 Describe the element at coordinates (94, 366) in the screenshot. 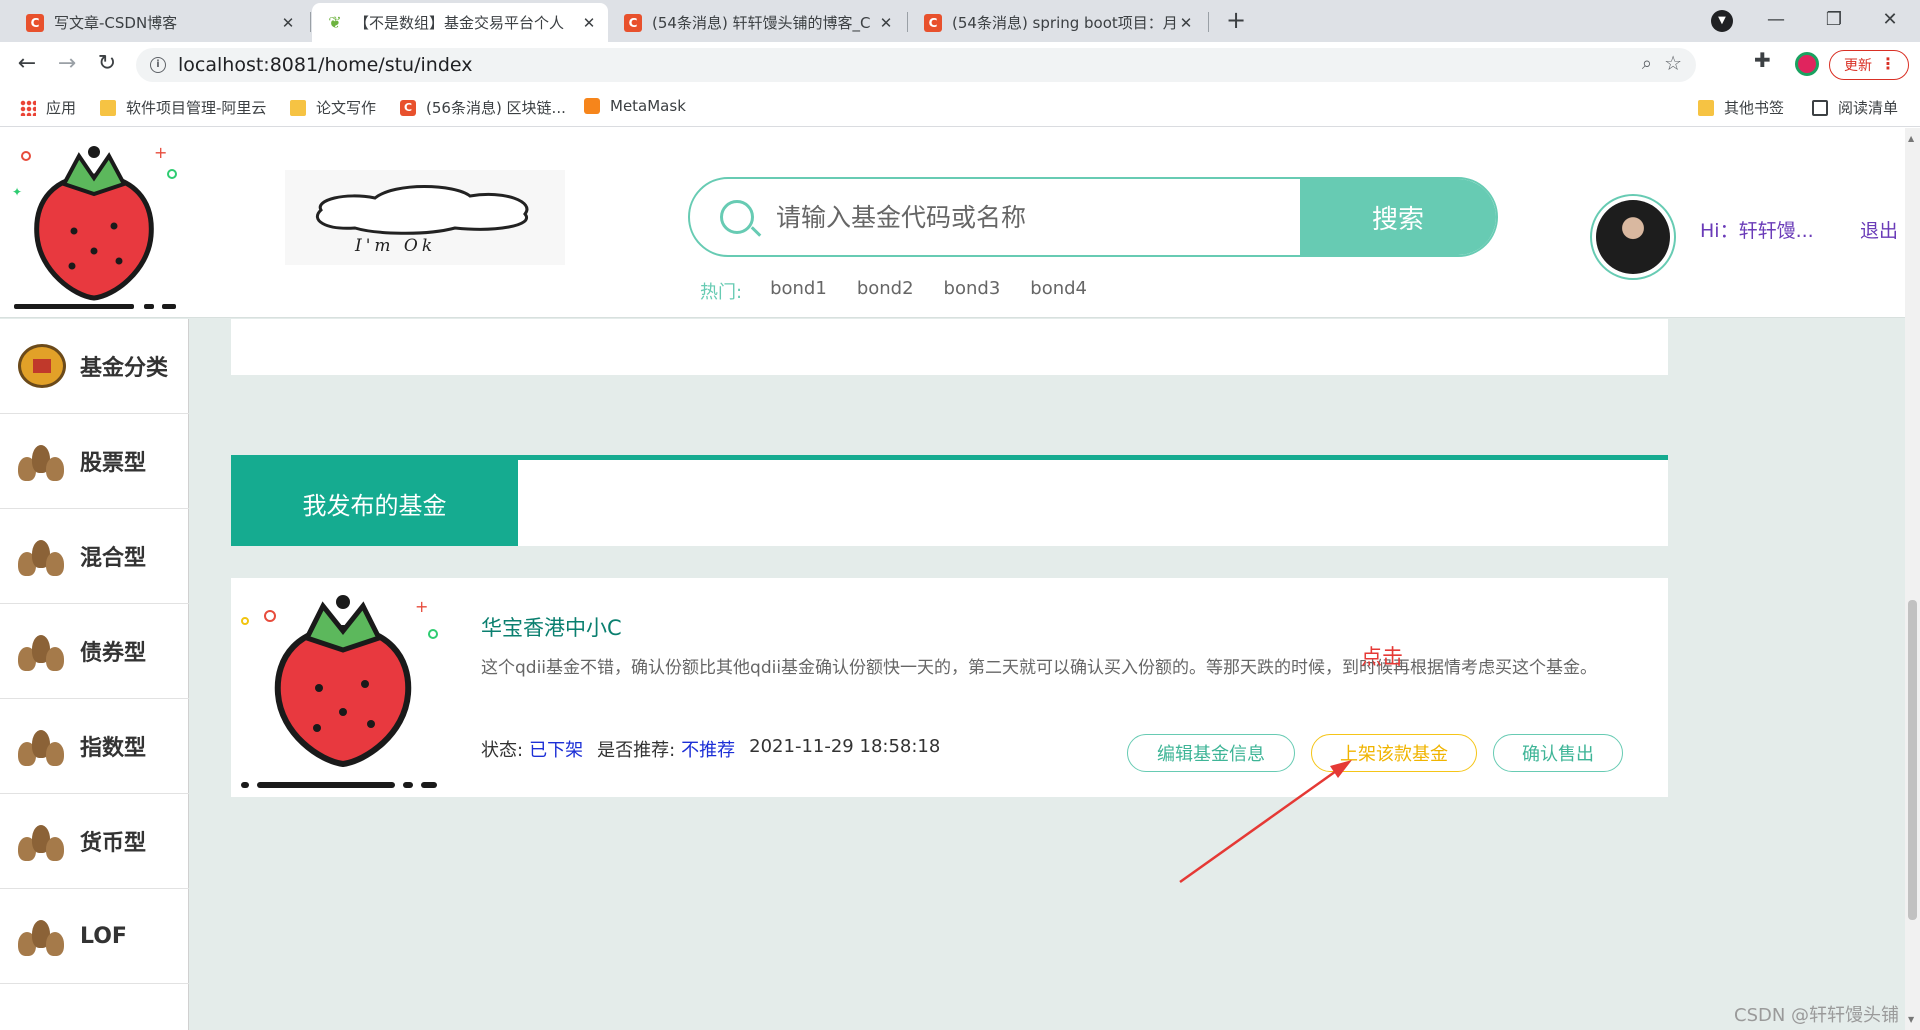

I see `sidebar-item-fund-category: 基金分类` at that location.